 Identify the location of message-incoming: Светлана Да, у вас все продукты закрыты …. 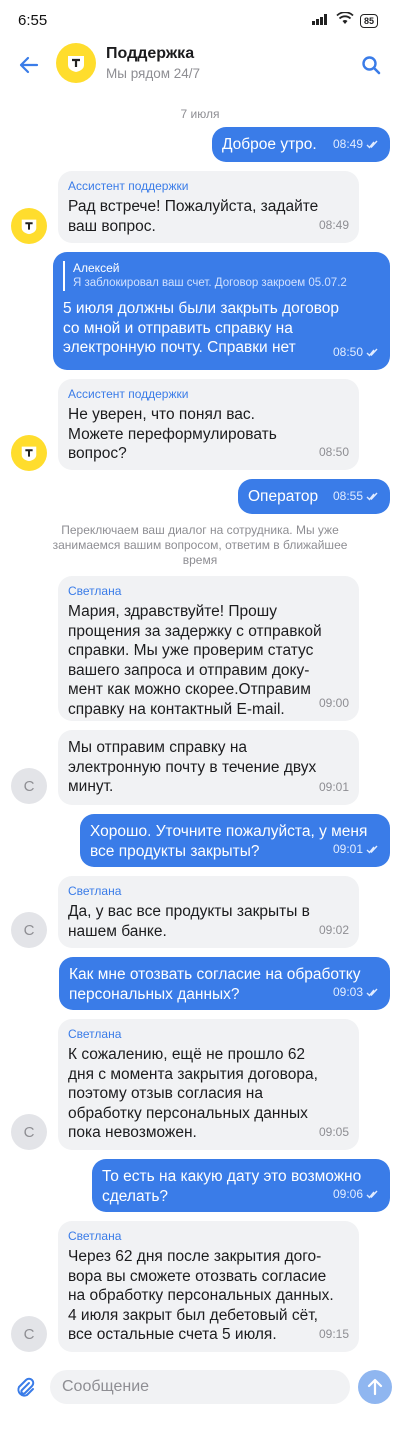
(208, 912).